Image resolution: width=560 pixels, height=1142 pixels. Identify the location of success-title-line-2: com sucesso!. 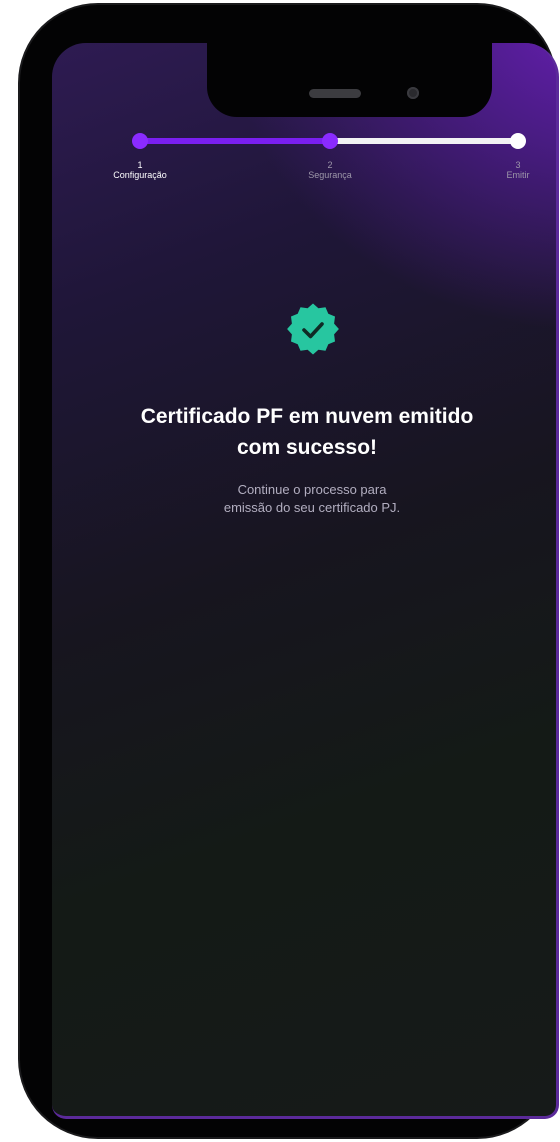
(307, 447).